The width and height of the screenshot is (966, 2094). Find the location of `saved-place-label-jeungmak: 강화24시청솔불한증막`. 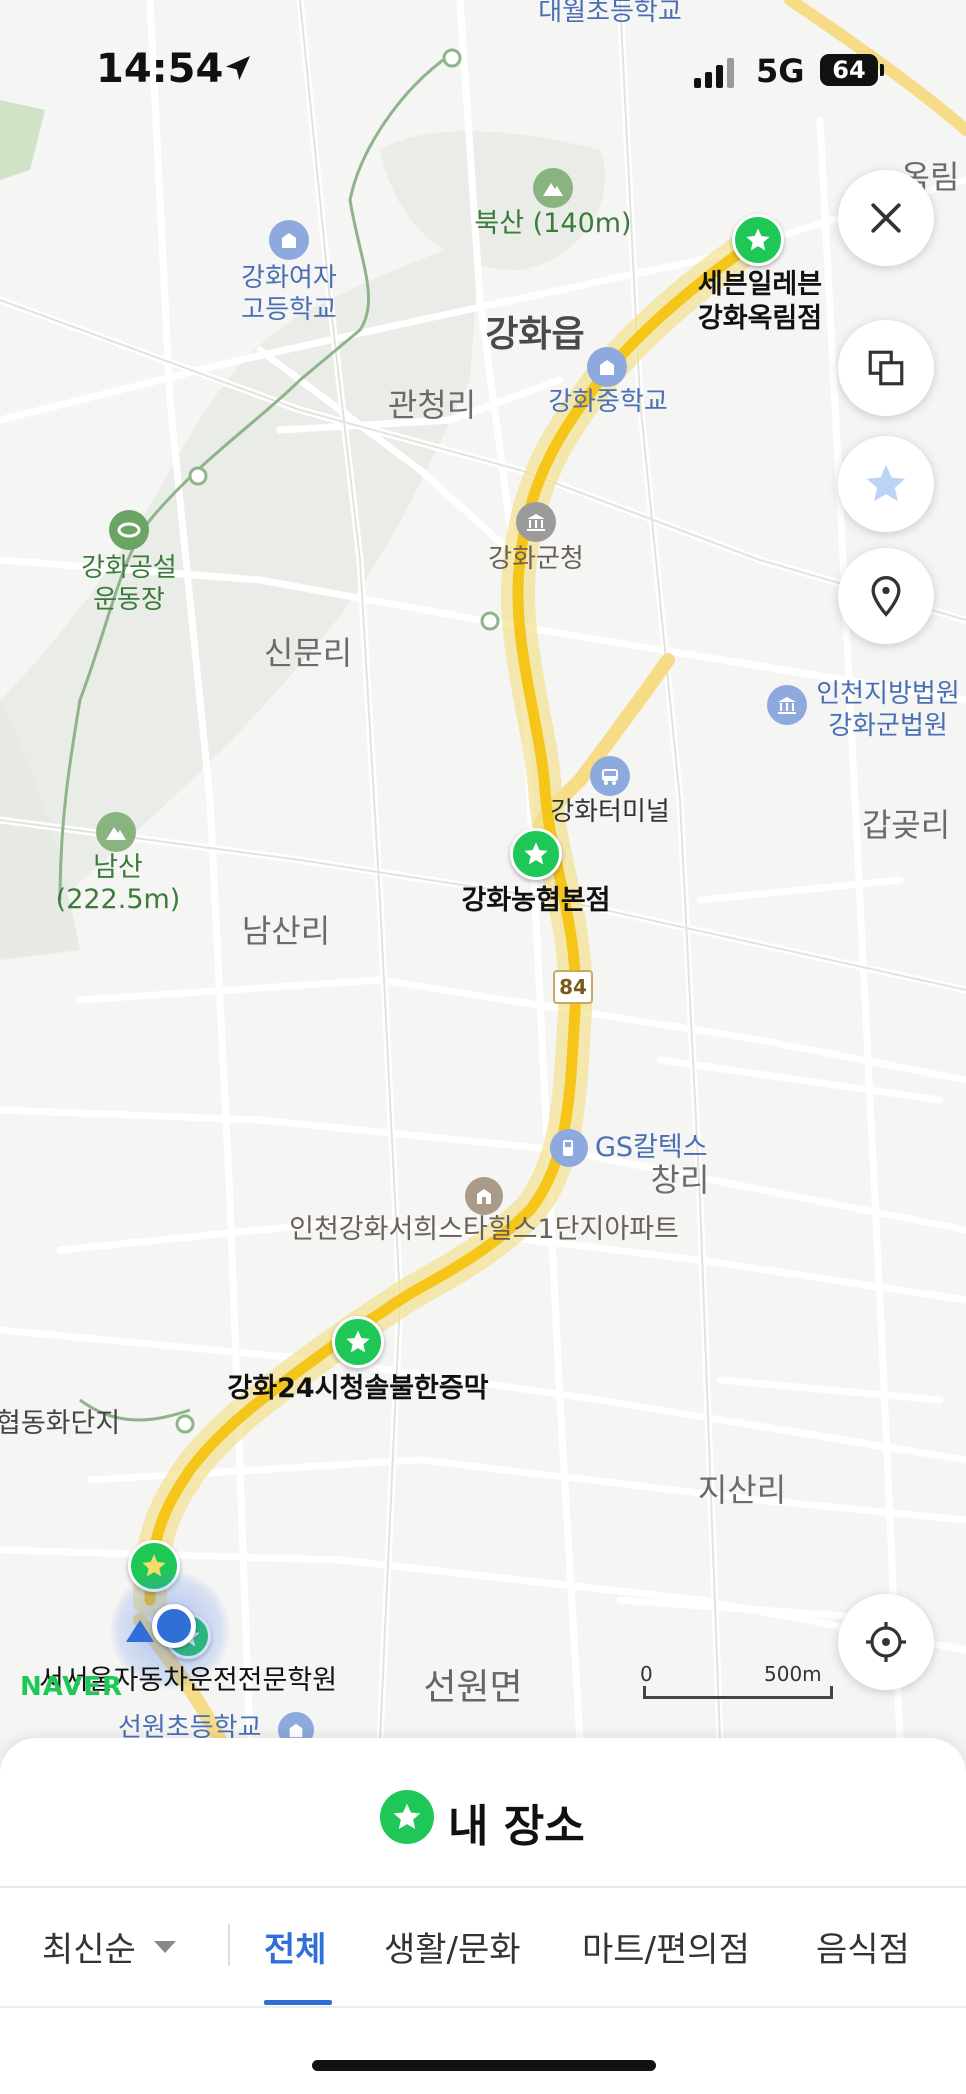

saved-place-label-jeungmak: 강화24시청솔불한증막 is located at coordinates (357, 1389).